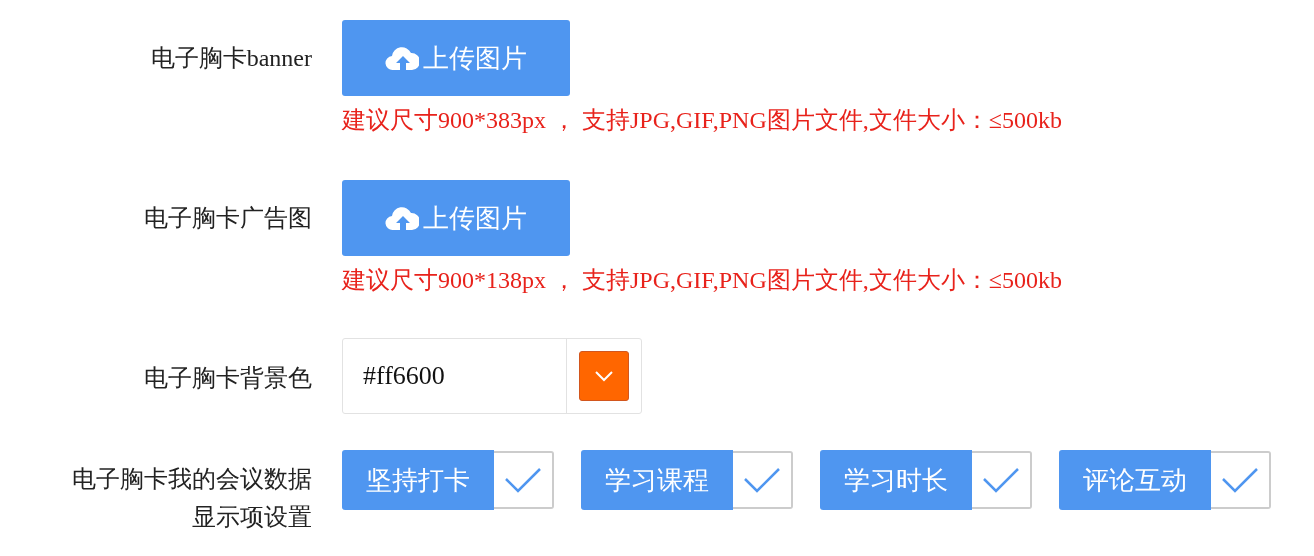 This screenshot has width=1314, height=556. I want to click on color-dropdown-button, so click(604, 376).